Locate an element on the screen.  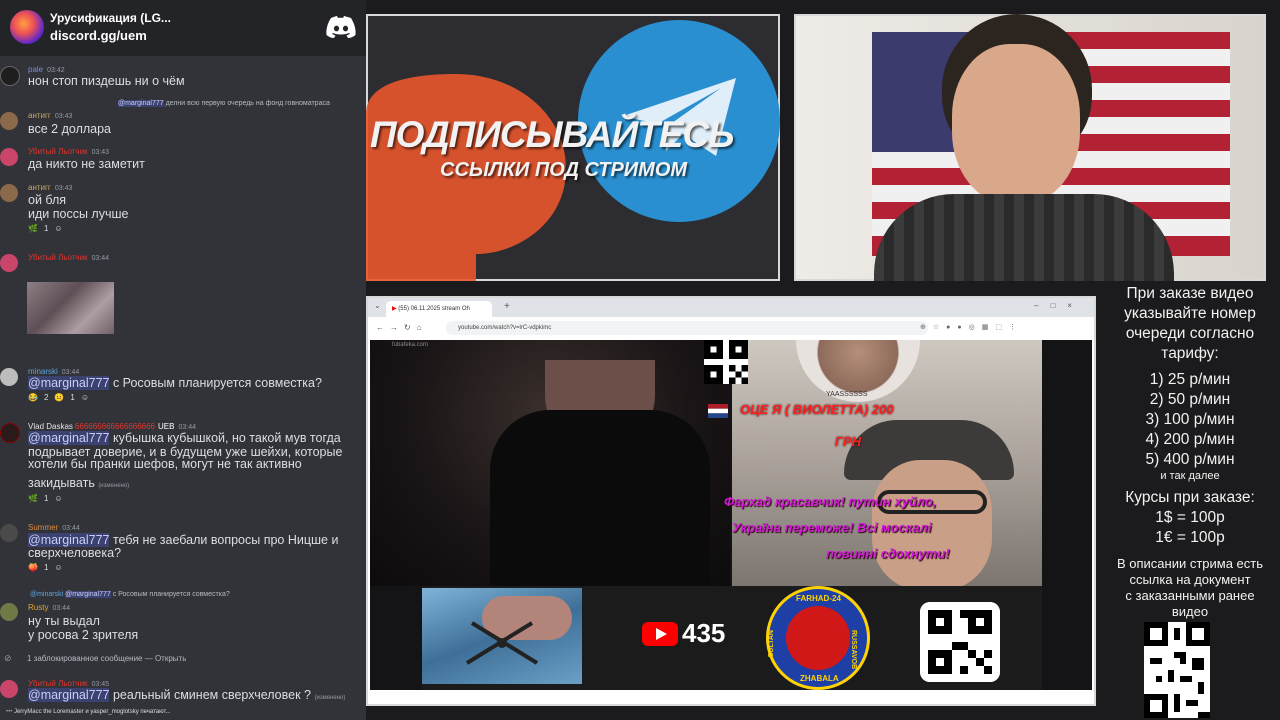
message-line-2: у росова 2 зрителя is located at coordinates (83, 635).